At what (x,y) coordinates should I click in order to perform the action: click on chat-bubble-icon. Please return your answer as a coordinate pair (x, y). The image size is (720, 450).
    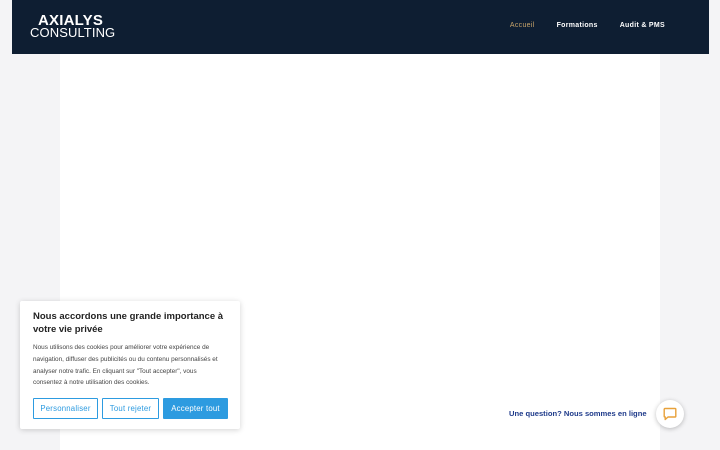
    Looking at the image, I should click on (670, 414).